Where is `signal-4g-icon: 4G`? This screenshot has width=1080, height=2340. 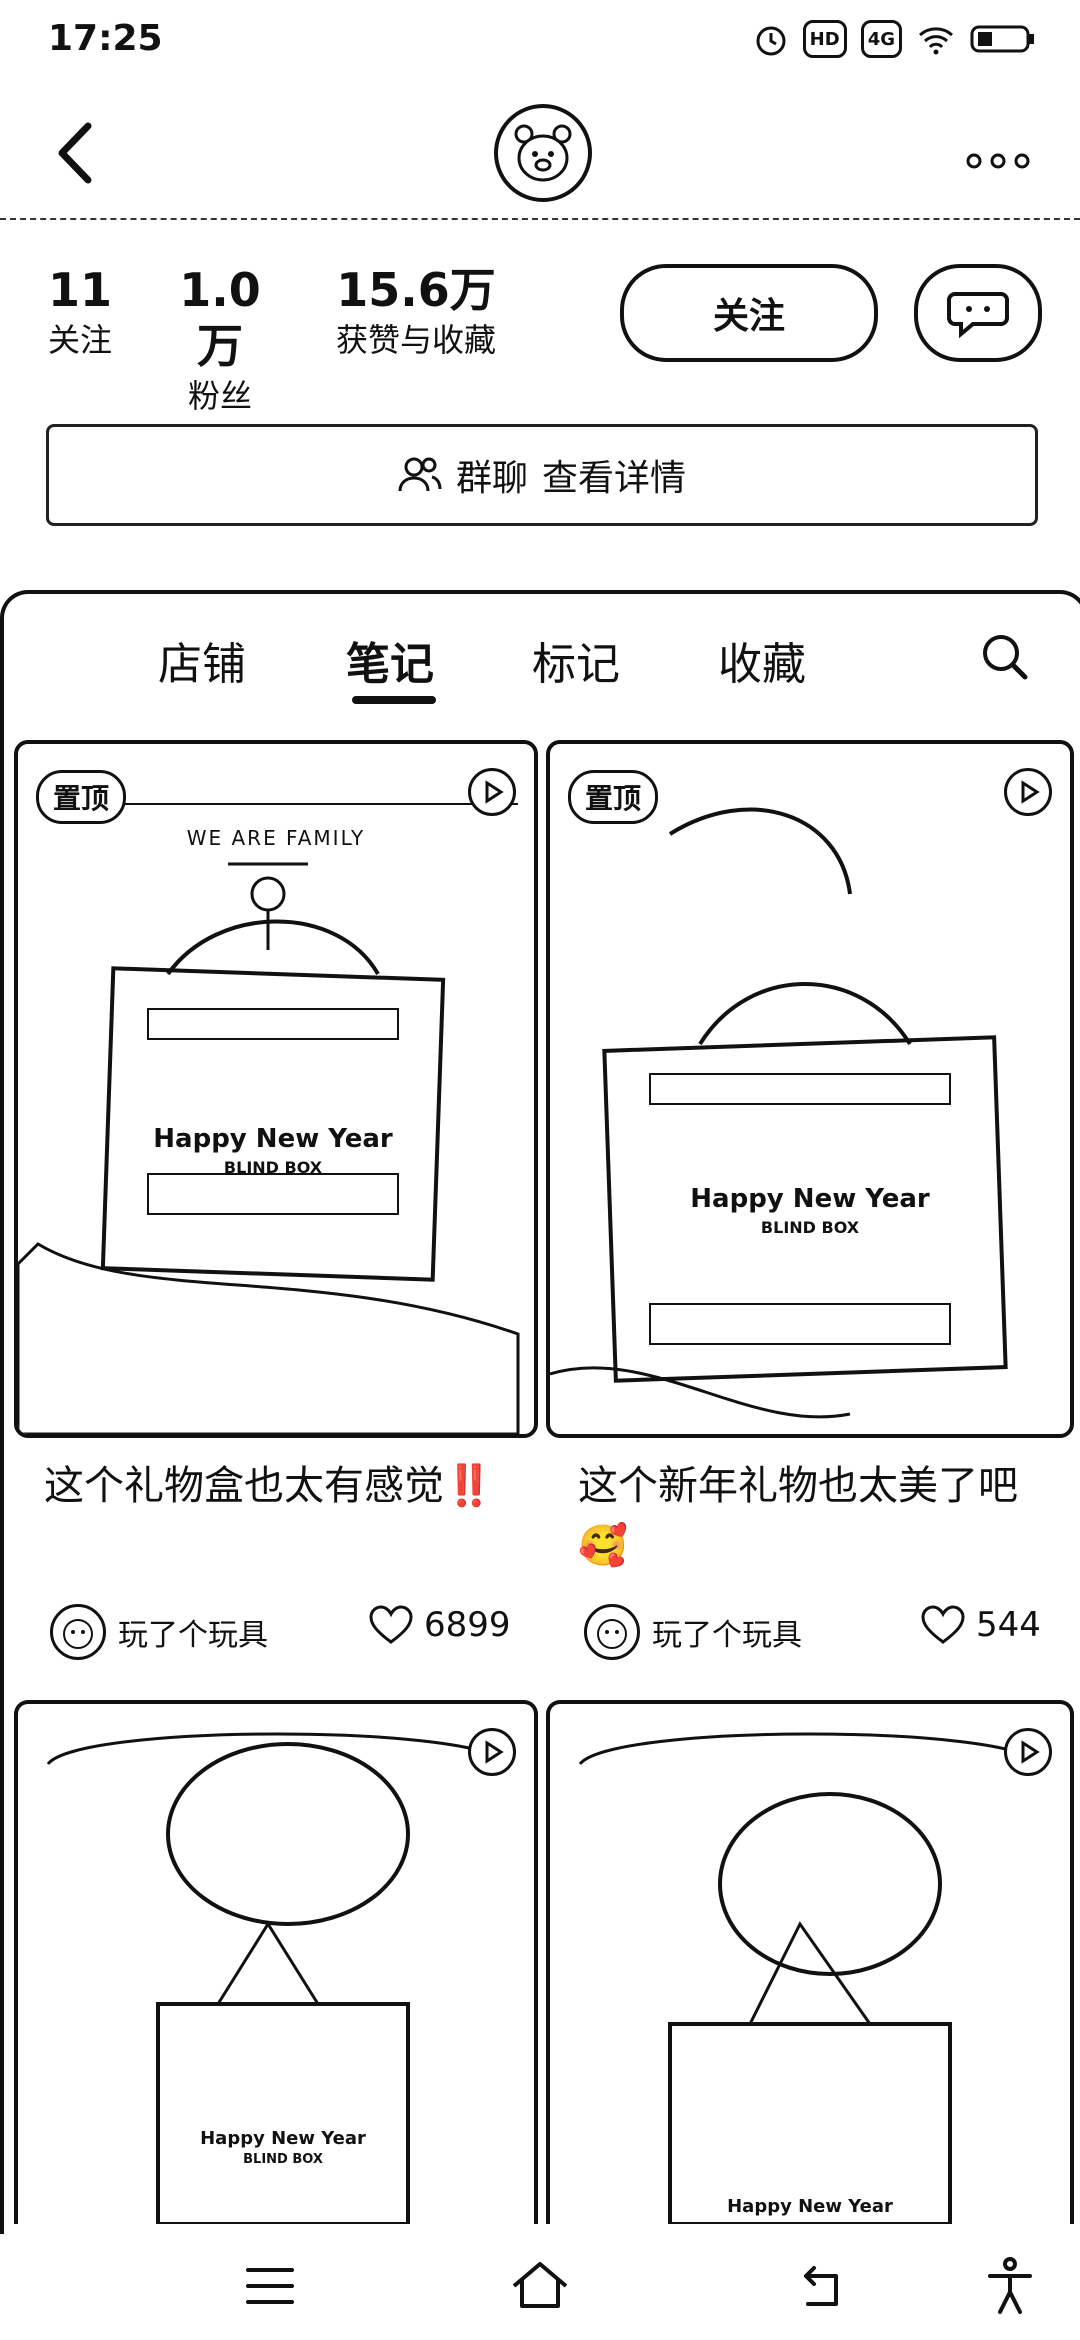 signal-4g-icon: 4G is located at coordinates (881, 39).